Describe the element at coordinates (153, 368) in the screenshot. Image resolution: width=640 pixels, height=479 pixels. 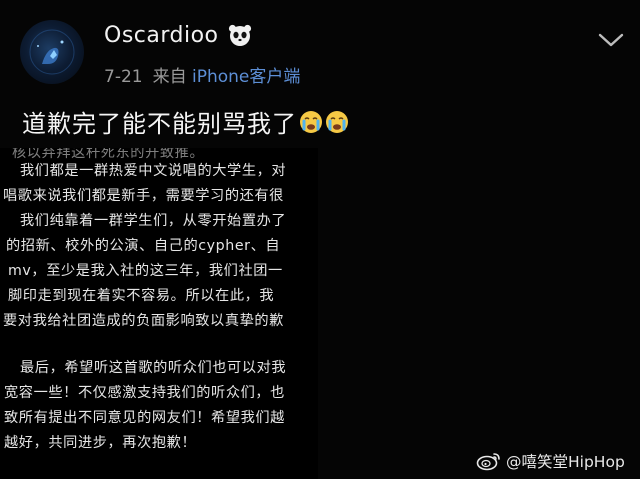
I see `image-text-line: 最后，希望听这首歌的听众们也可以对我` at that location.